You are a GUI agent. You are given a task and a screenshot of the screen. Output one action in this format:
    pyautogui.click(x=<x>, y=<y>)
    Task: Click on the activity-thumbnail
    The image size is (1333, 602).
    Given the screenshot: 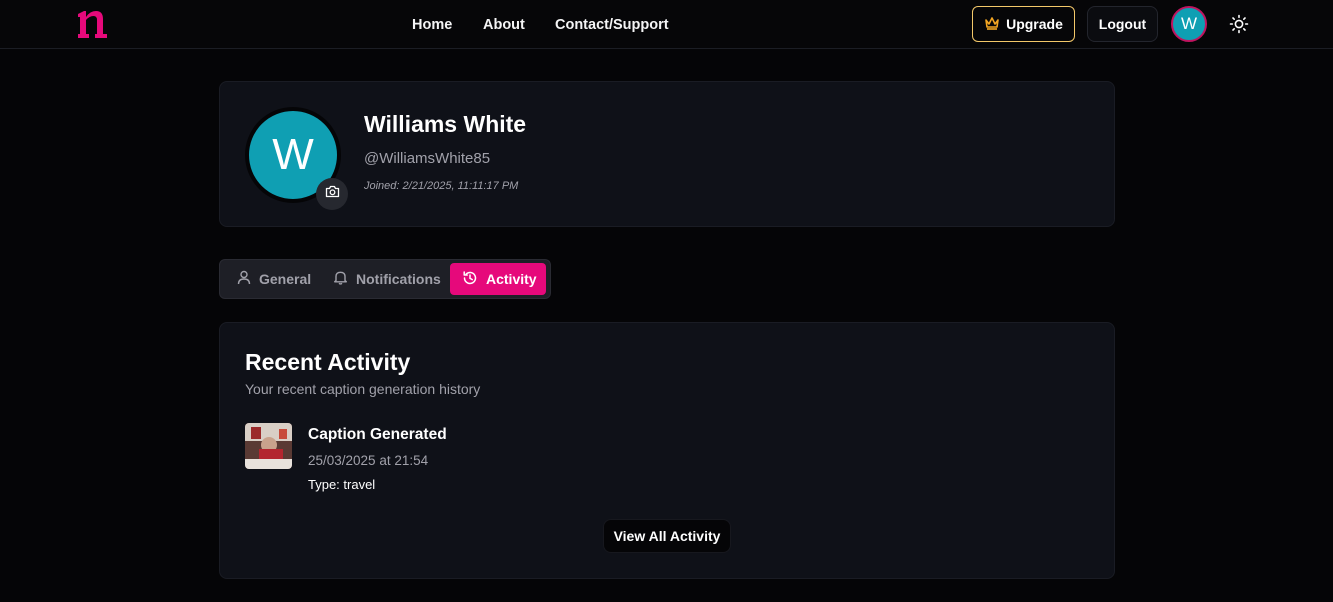 What is the action you would take?
    pyautogui.click(x=268, y=446)
    